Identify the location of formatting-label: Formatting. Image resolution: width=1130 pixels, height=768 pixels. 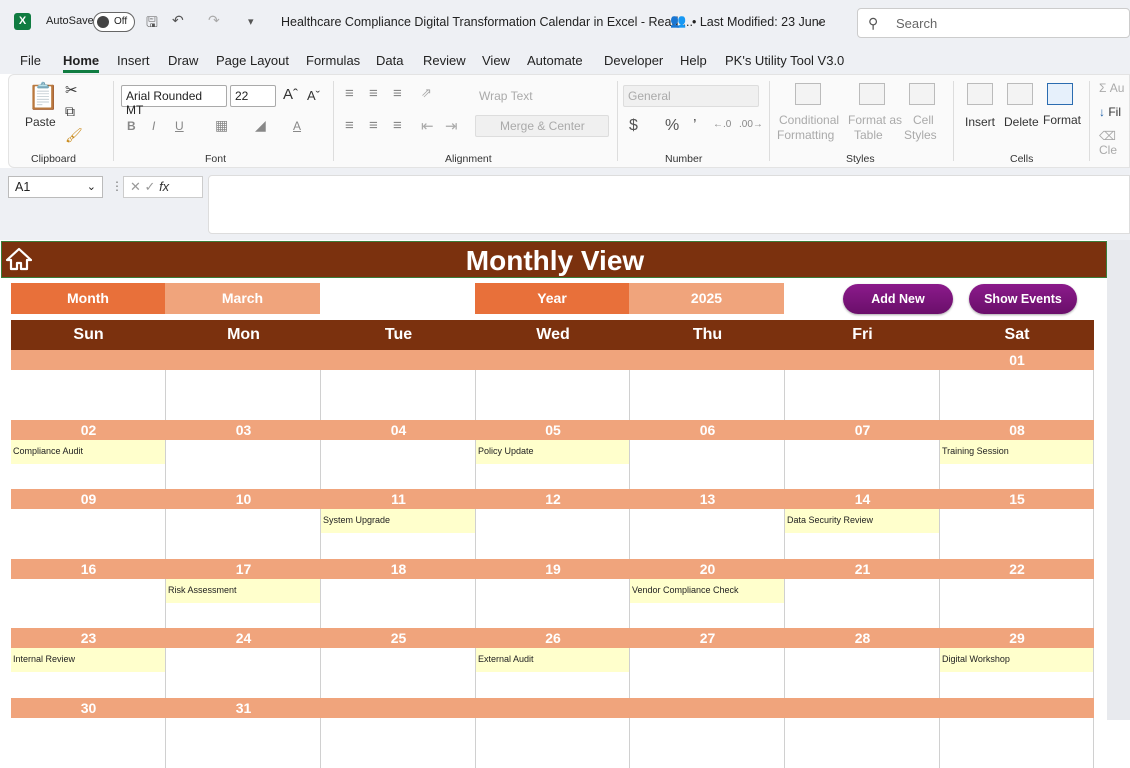
(805, 135).